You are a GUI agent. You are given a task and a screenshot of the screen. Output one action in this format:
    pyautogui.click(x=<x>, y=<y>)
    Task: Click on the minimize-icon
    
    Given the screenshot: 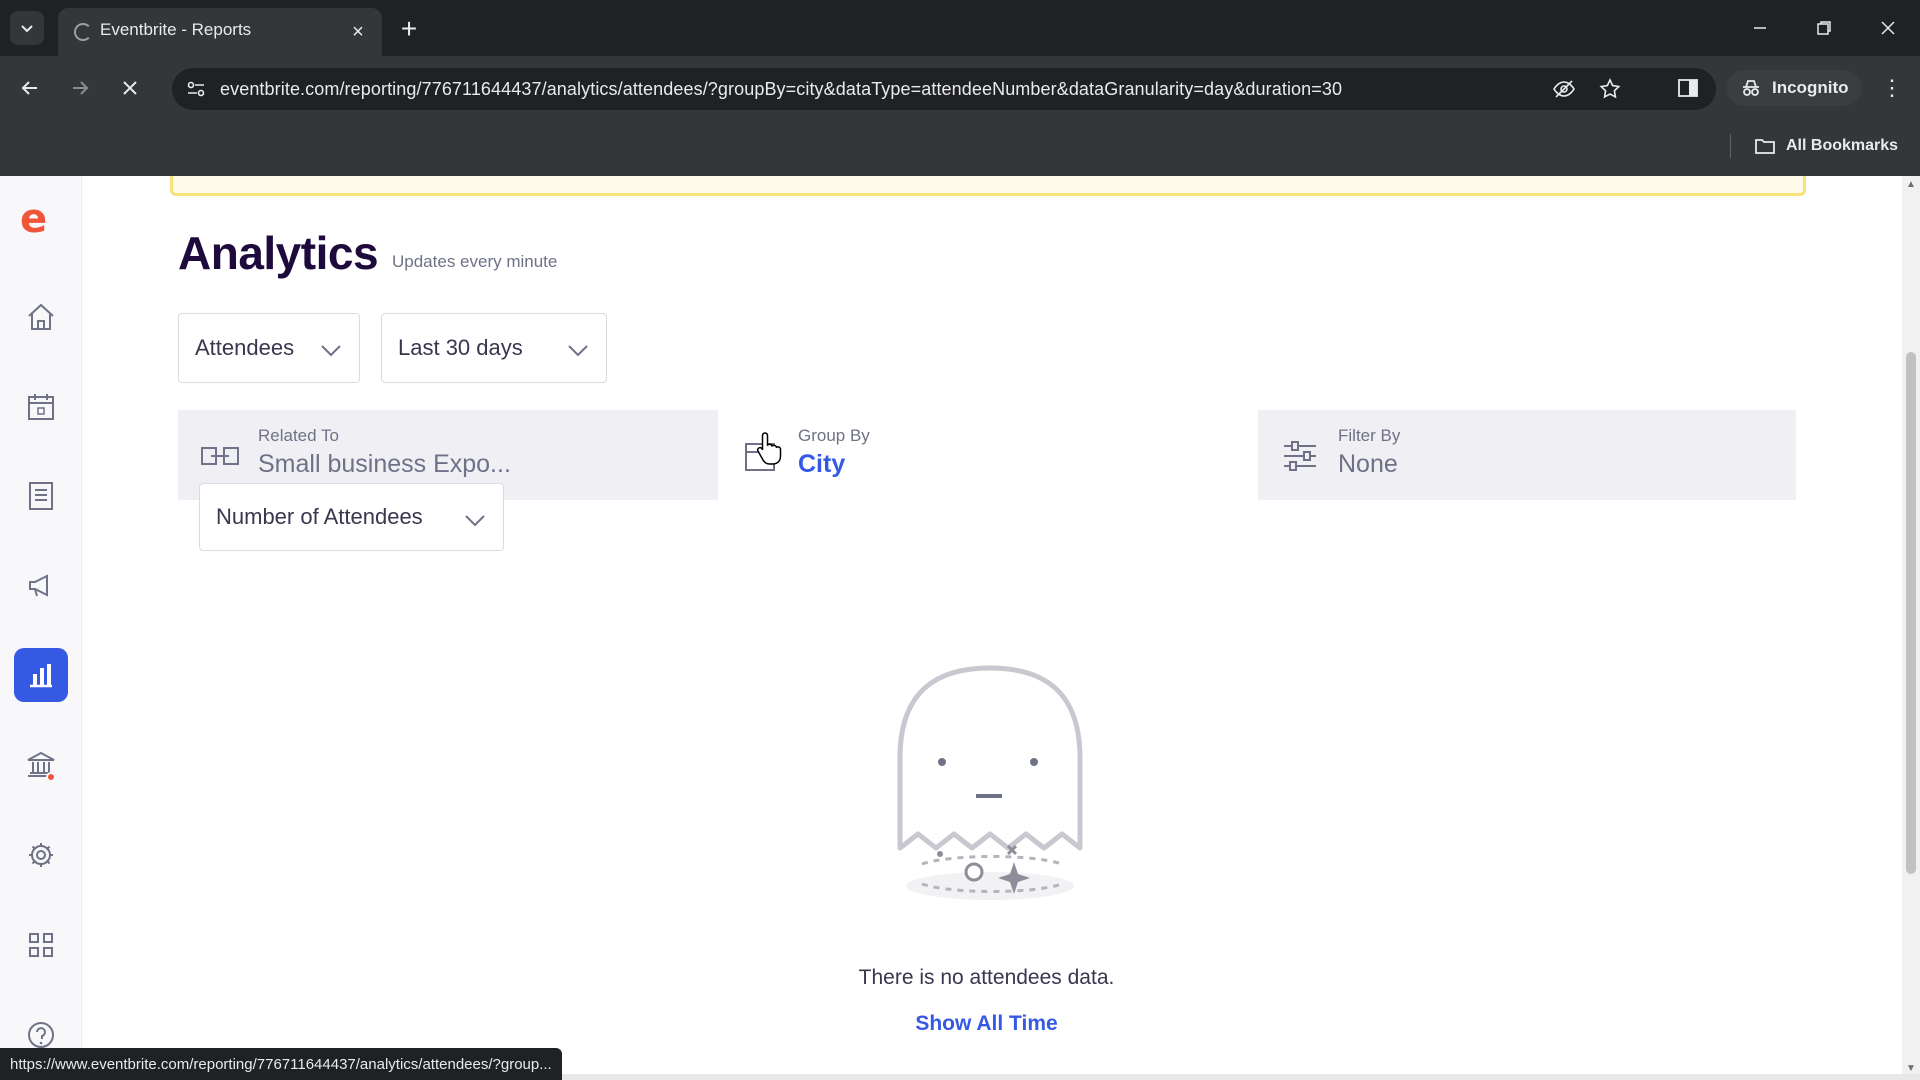 What is the action you would take?
    pyautogui.click(x=1760, y=28)
    